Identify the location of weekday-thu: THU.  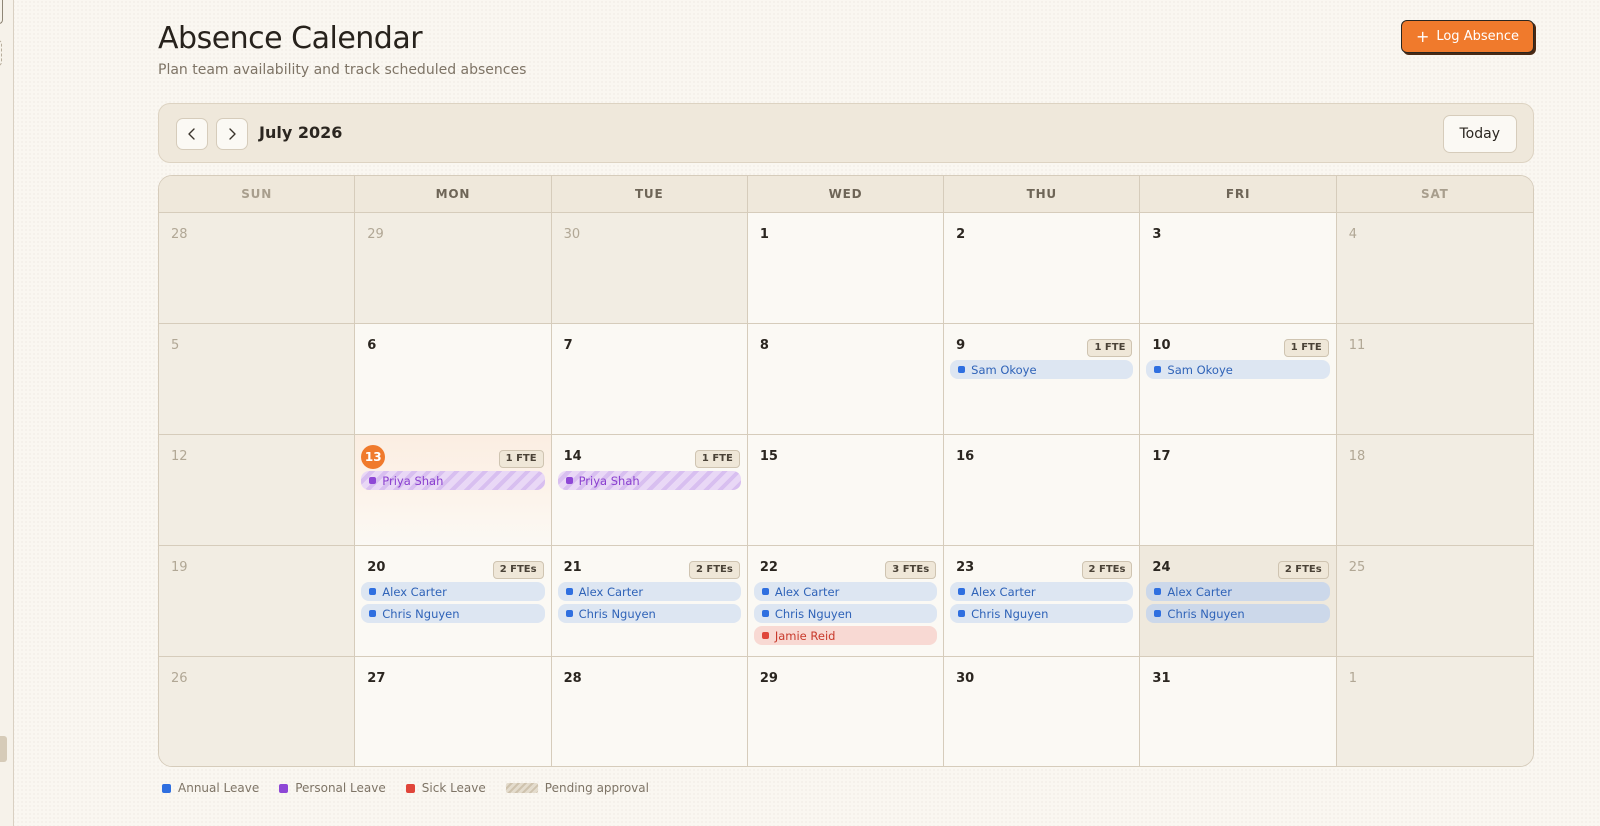
(1042, 194).